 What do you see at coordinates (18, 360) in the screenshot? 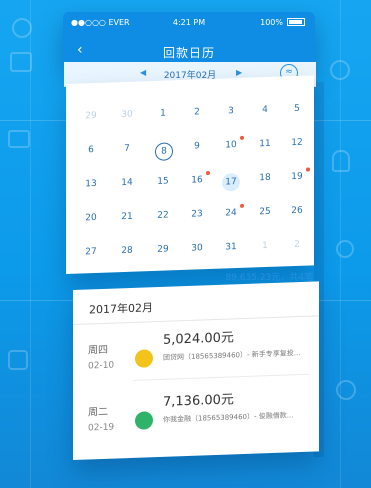
I see `background-calendar-icon` at bounding box center [18, 360].